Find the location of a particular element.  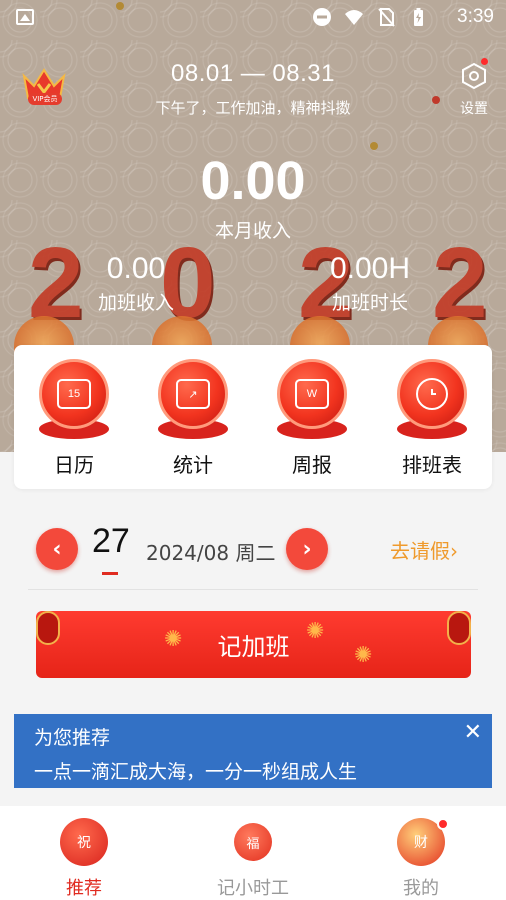

nav-recommend: 祝 推荐 is located at coordinates (84, 859).